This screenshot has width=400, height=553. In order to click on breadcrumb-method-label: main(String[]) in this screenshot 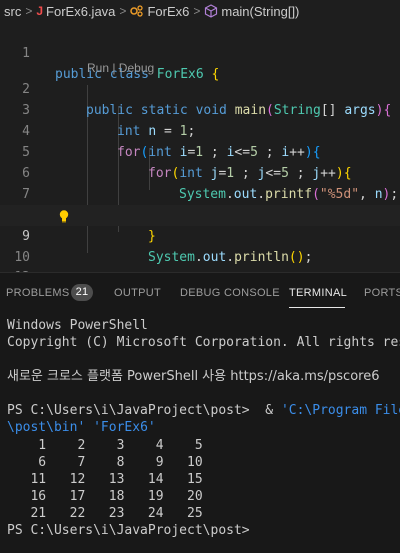, I will do `click(260, 11)`.